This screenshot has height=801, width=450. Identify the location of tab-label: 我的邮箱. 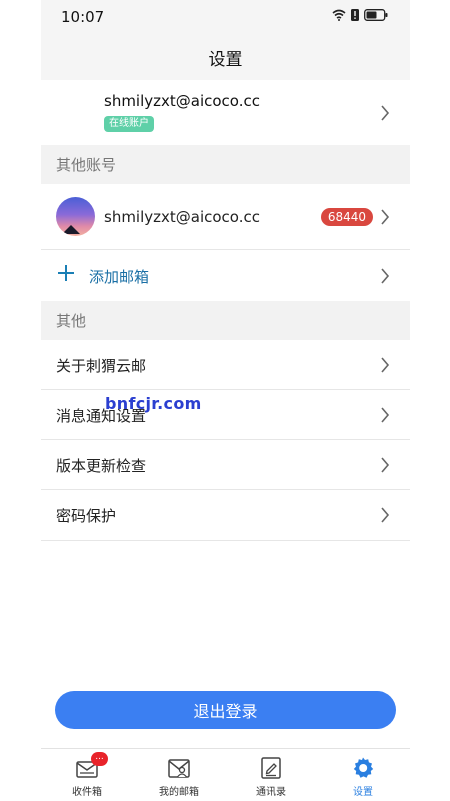
(179, 792).